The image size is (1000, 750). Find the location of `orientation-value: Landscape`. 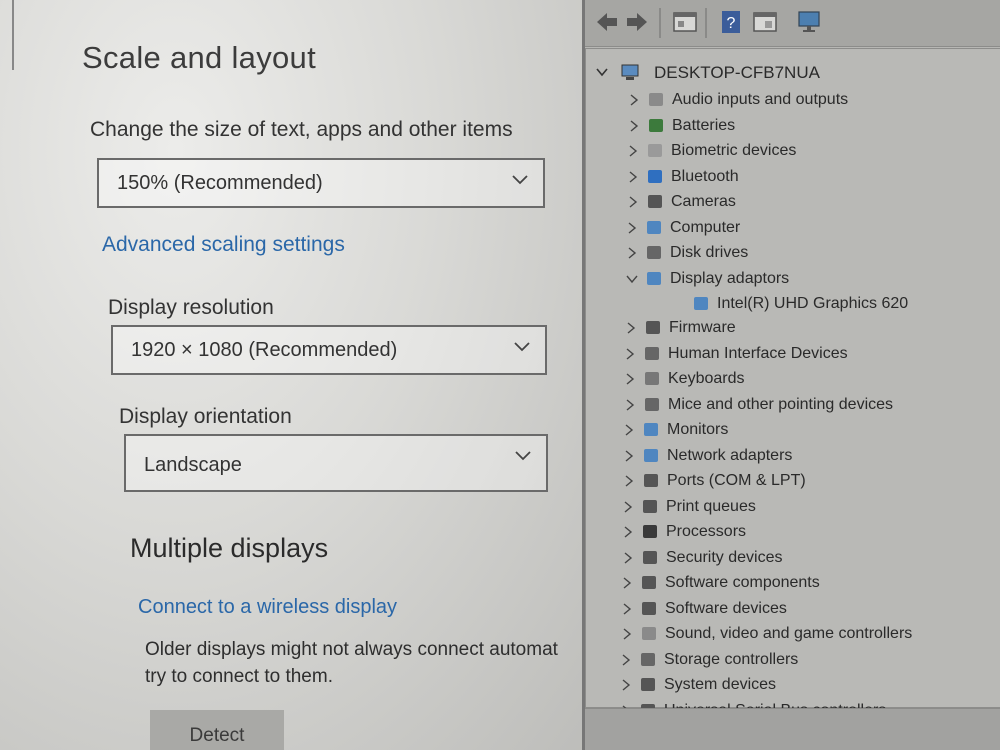

orientation-value: Landscape is located at coordinates (193, 465).